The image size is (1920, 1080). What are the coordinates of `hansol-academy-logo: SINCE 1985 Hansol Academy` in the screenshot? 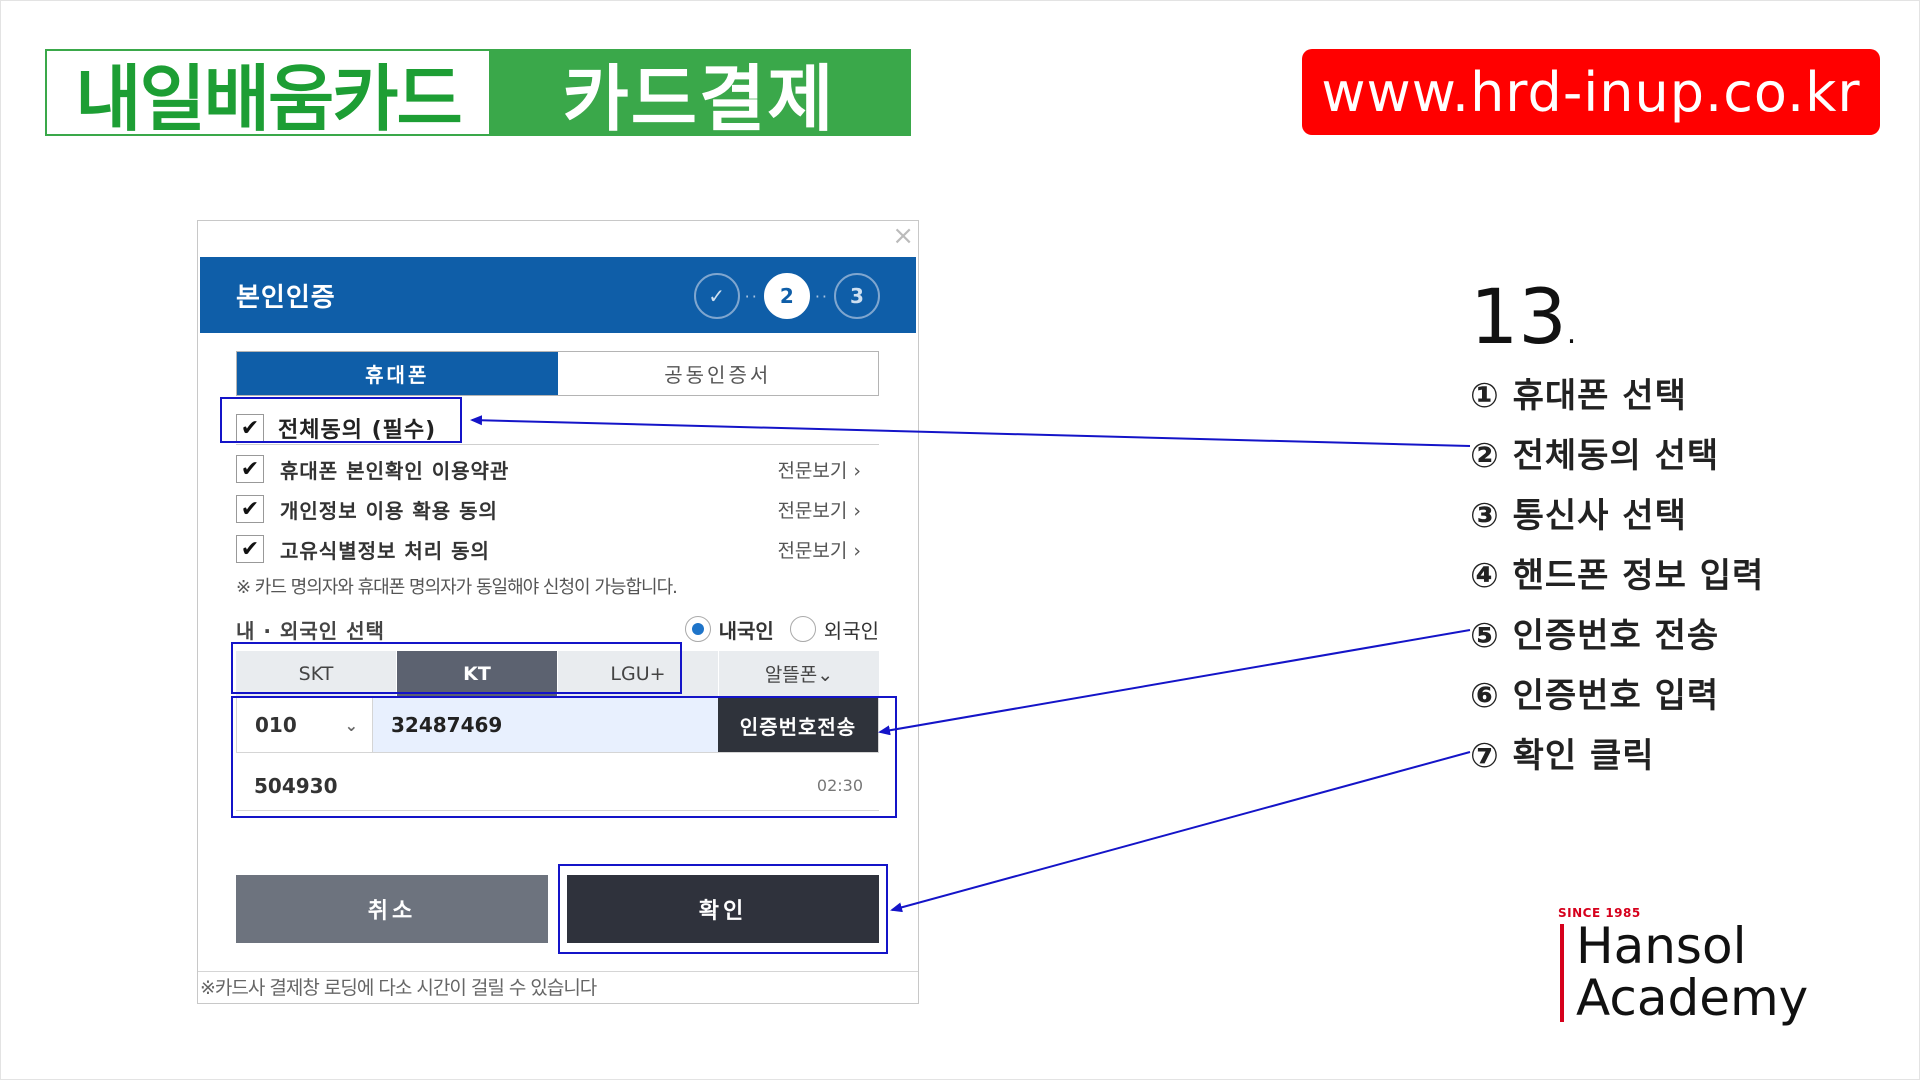 It's located at (1688, 966).